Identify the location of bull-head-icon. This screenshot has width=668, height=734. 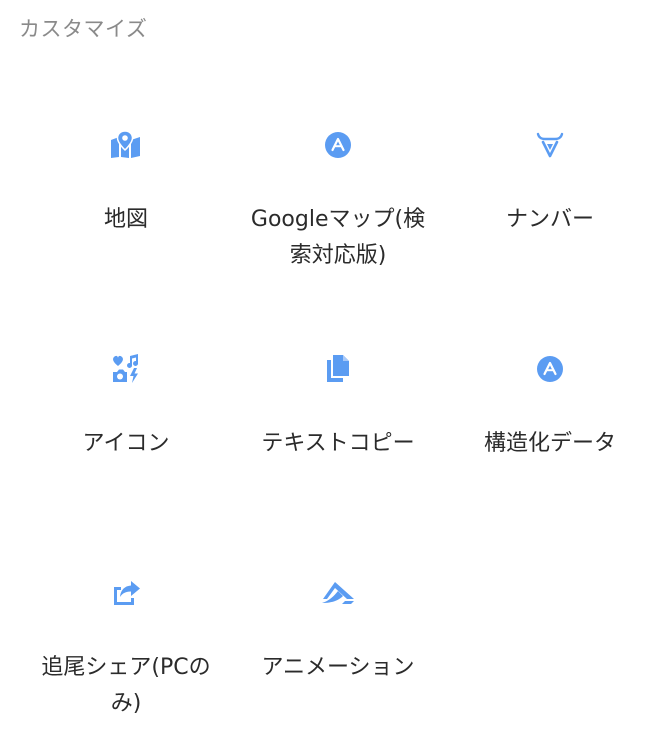
(550, 145).